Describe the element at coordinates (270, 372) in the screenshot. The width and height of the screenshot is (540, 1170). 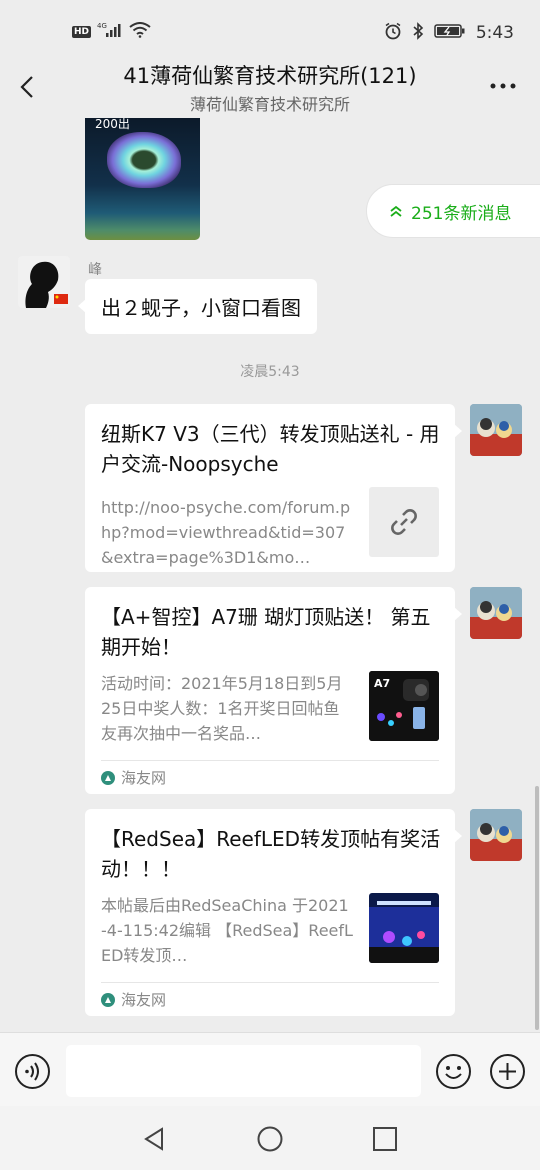
I see `message-timestamp: 凌晨5:43` at that location.